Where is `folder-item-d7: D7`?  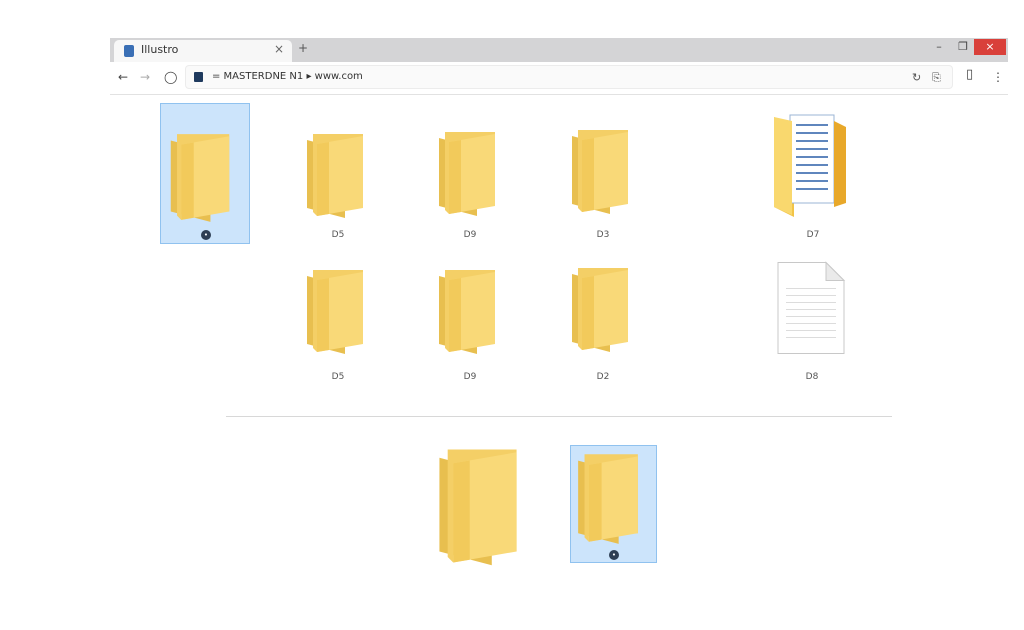
folder-item-d7: D7 is located at coordinates (813, 177).